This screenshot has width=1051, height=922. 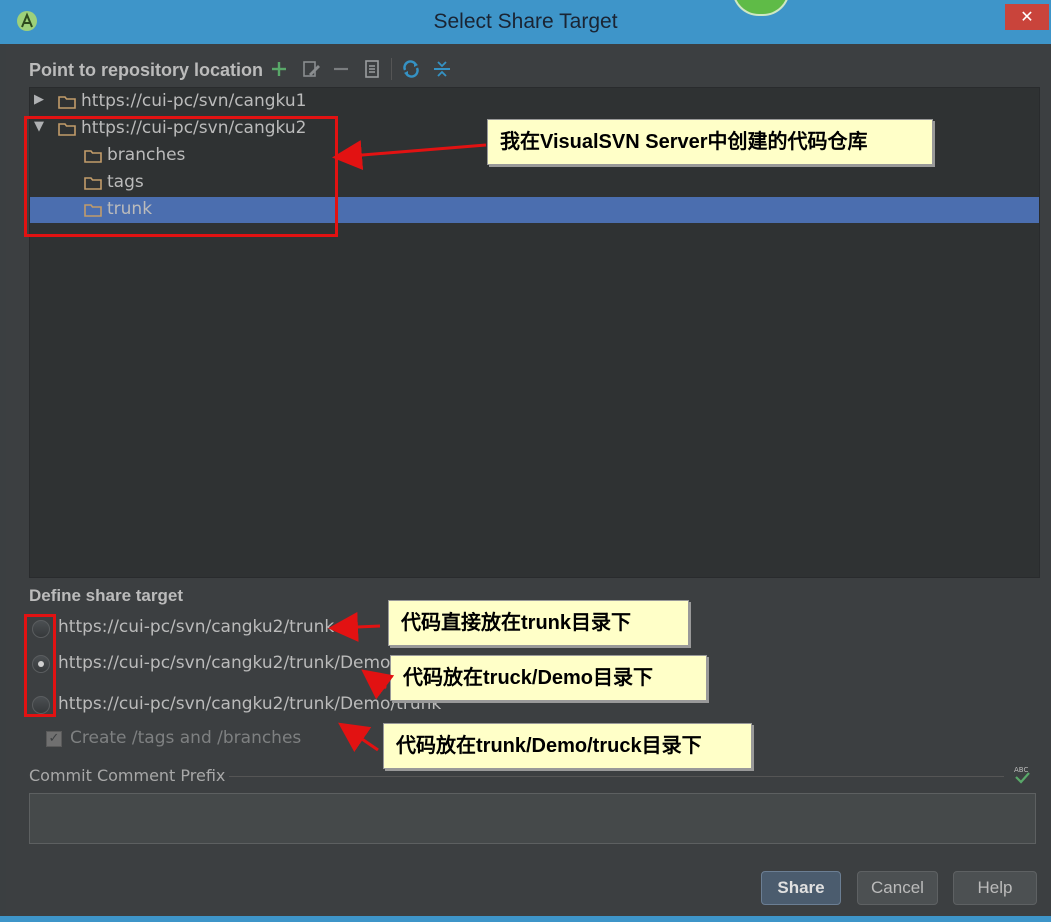 I want to click on collapse-icon, so click(x=442, y=69).